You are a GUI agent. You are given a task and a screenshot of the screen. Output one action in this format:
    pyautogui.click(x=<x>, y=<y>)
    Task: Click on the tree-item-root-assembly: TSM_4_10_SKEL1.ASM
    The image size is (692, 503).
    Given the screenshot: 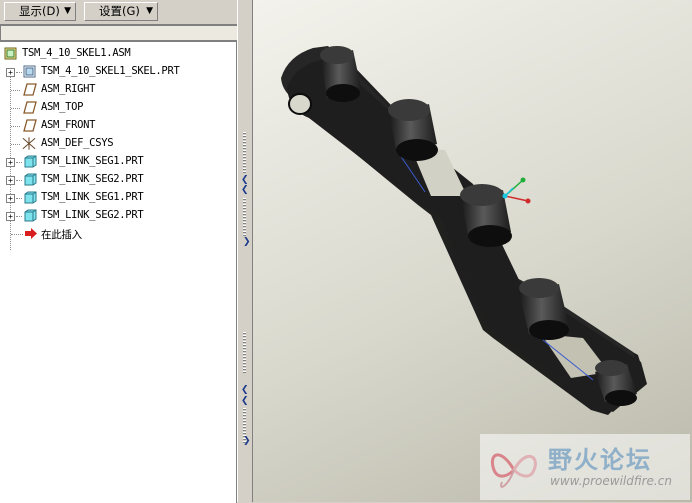 What is the action you would take?
    pyautogui.click(x=118, y=54)
    